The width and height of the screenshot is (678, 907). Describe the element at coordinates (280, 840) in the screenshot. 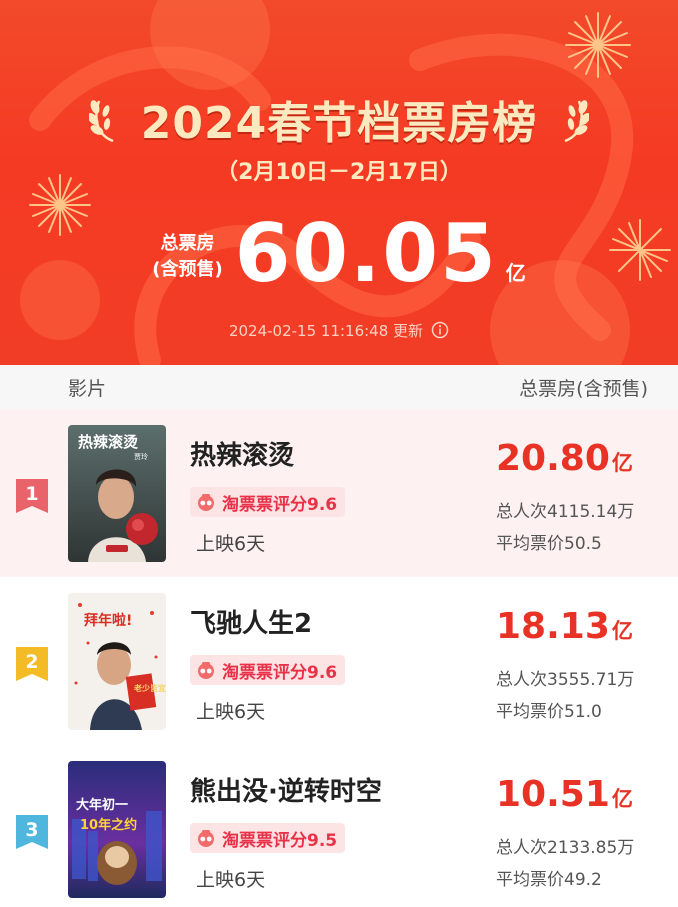

I see `score-text: 淘票票评分9.5` at that location.